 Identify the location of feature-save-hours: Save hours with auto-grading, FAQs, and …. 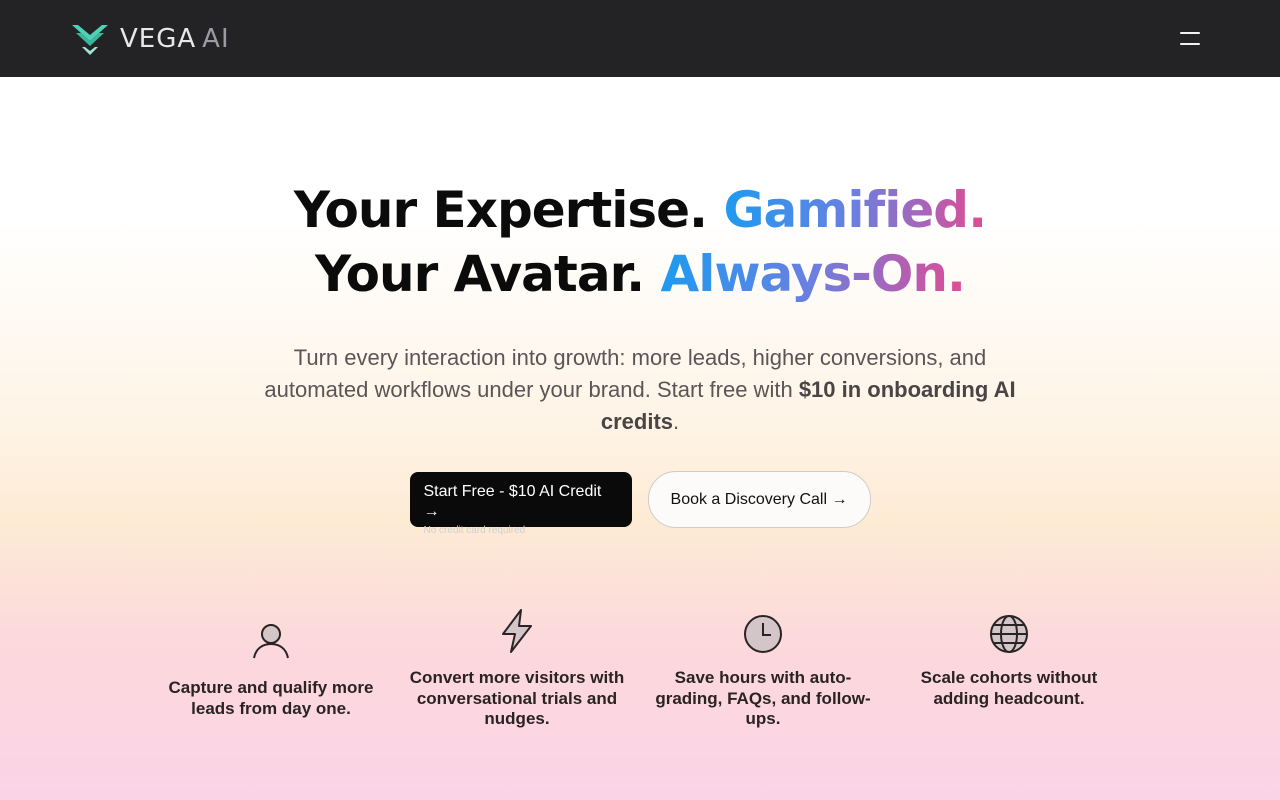
(763, 662).